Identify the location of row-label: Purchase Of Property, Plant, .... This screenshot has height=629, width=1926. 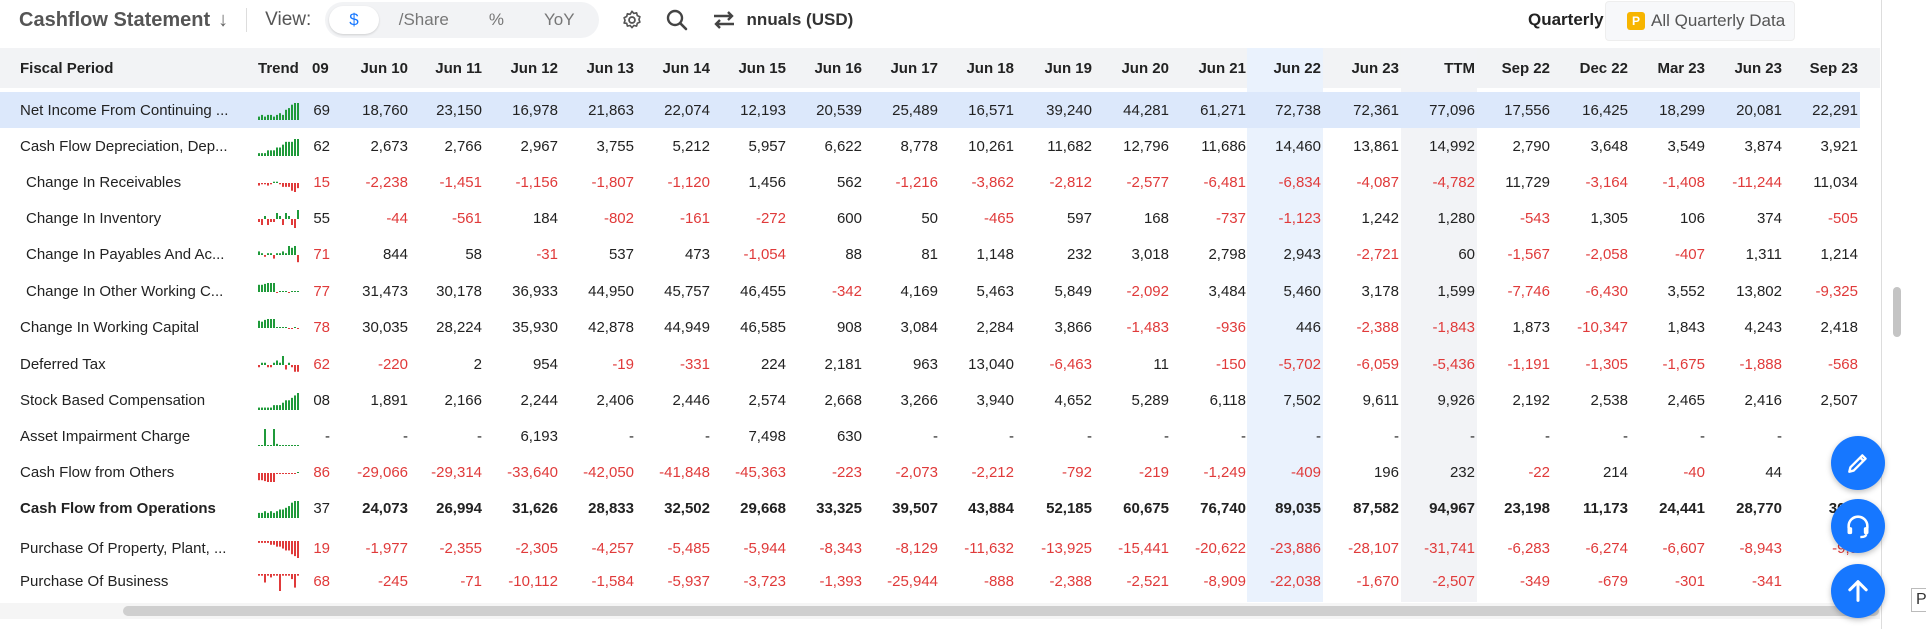
(131, 548).